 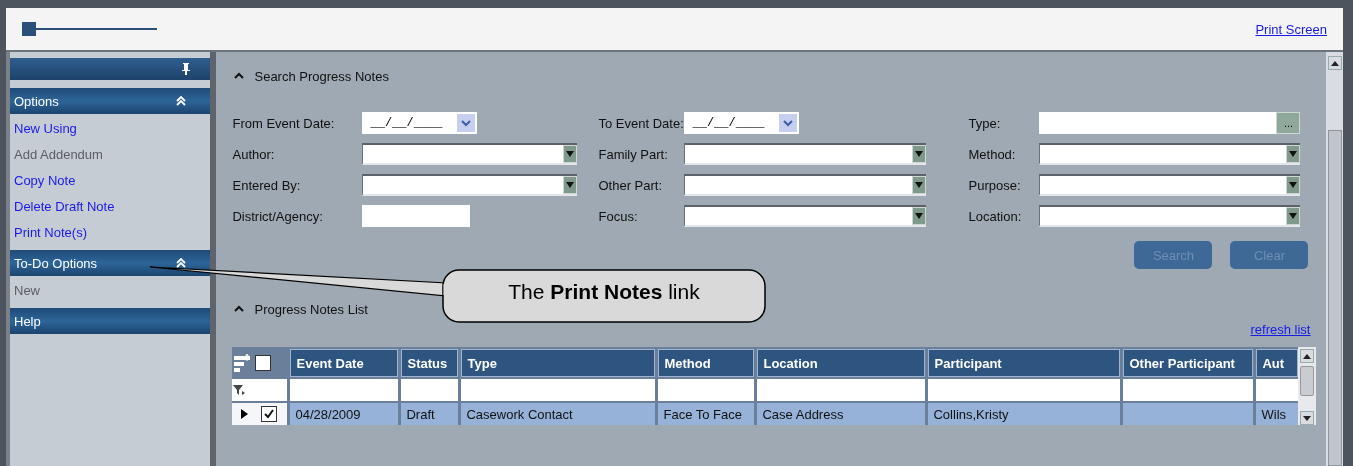 What do you see at coordinates (430, 414) in the screenshot?
I see `table-cell: Draft` at bounding box center [430, 414].